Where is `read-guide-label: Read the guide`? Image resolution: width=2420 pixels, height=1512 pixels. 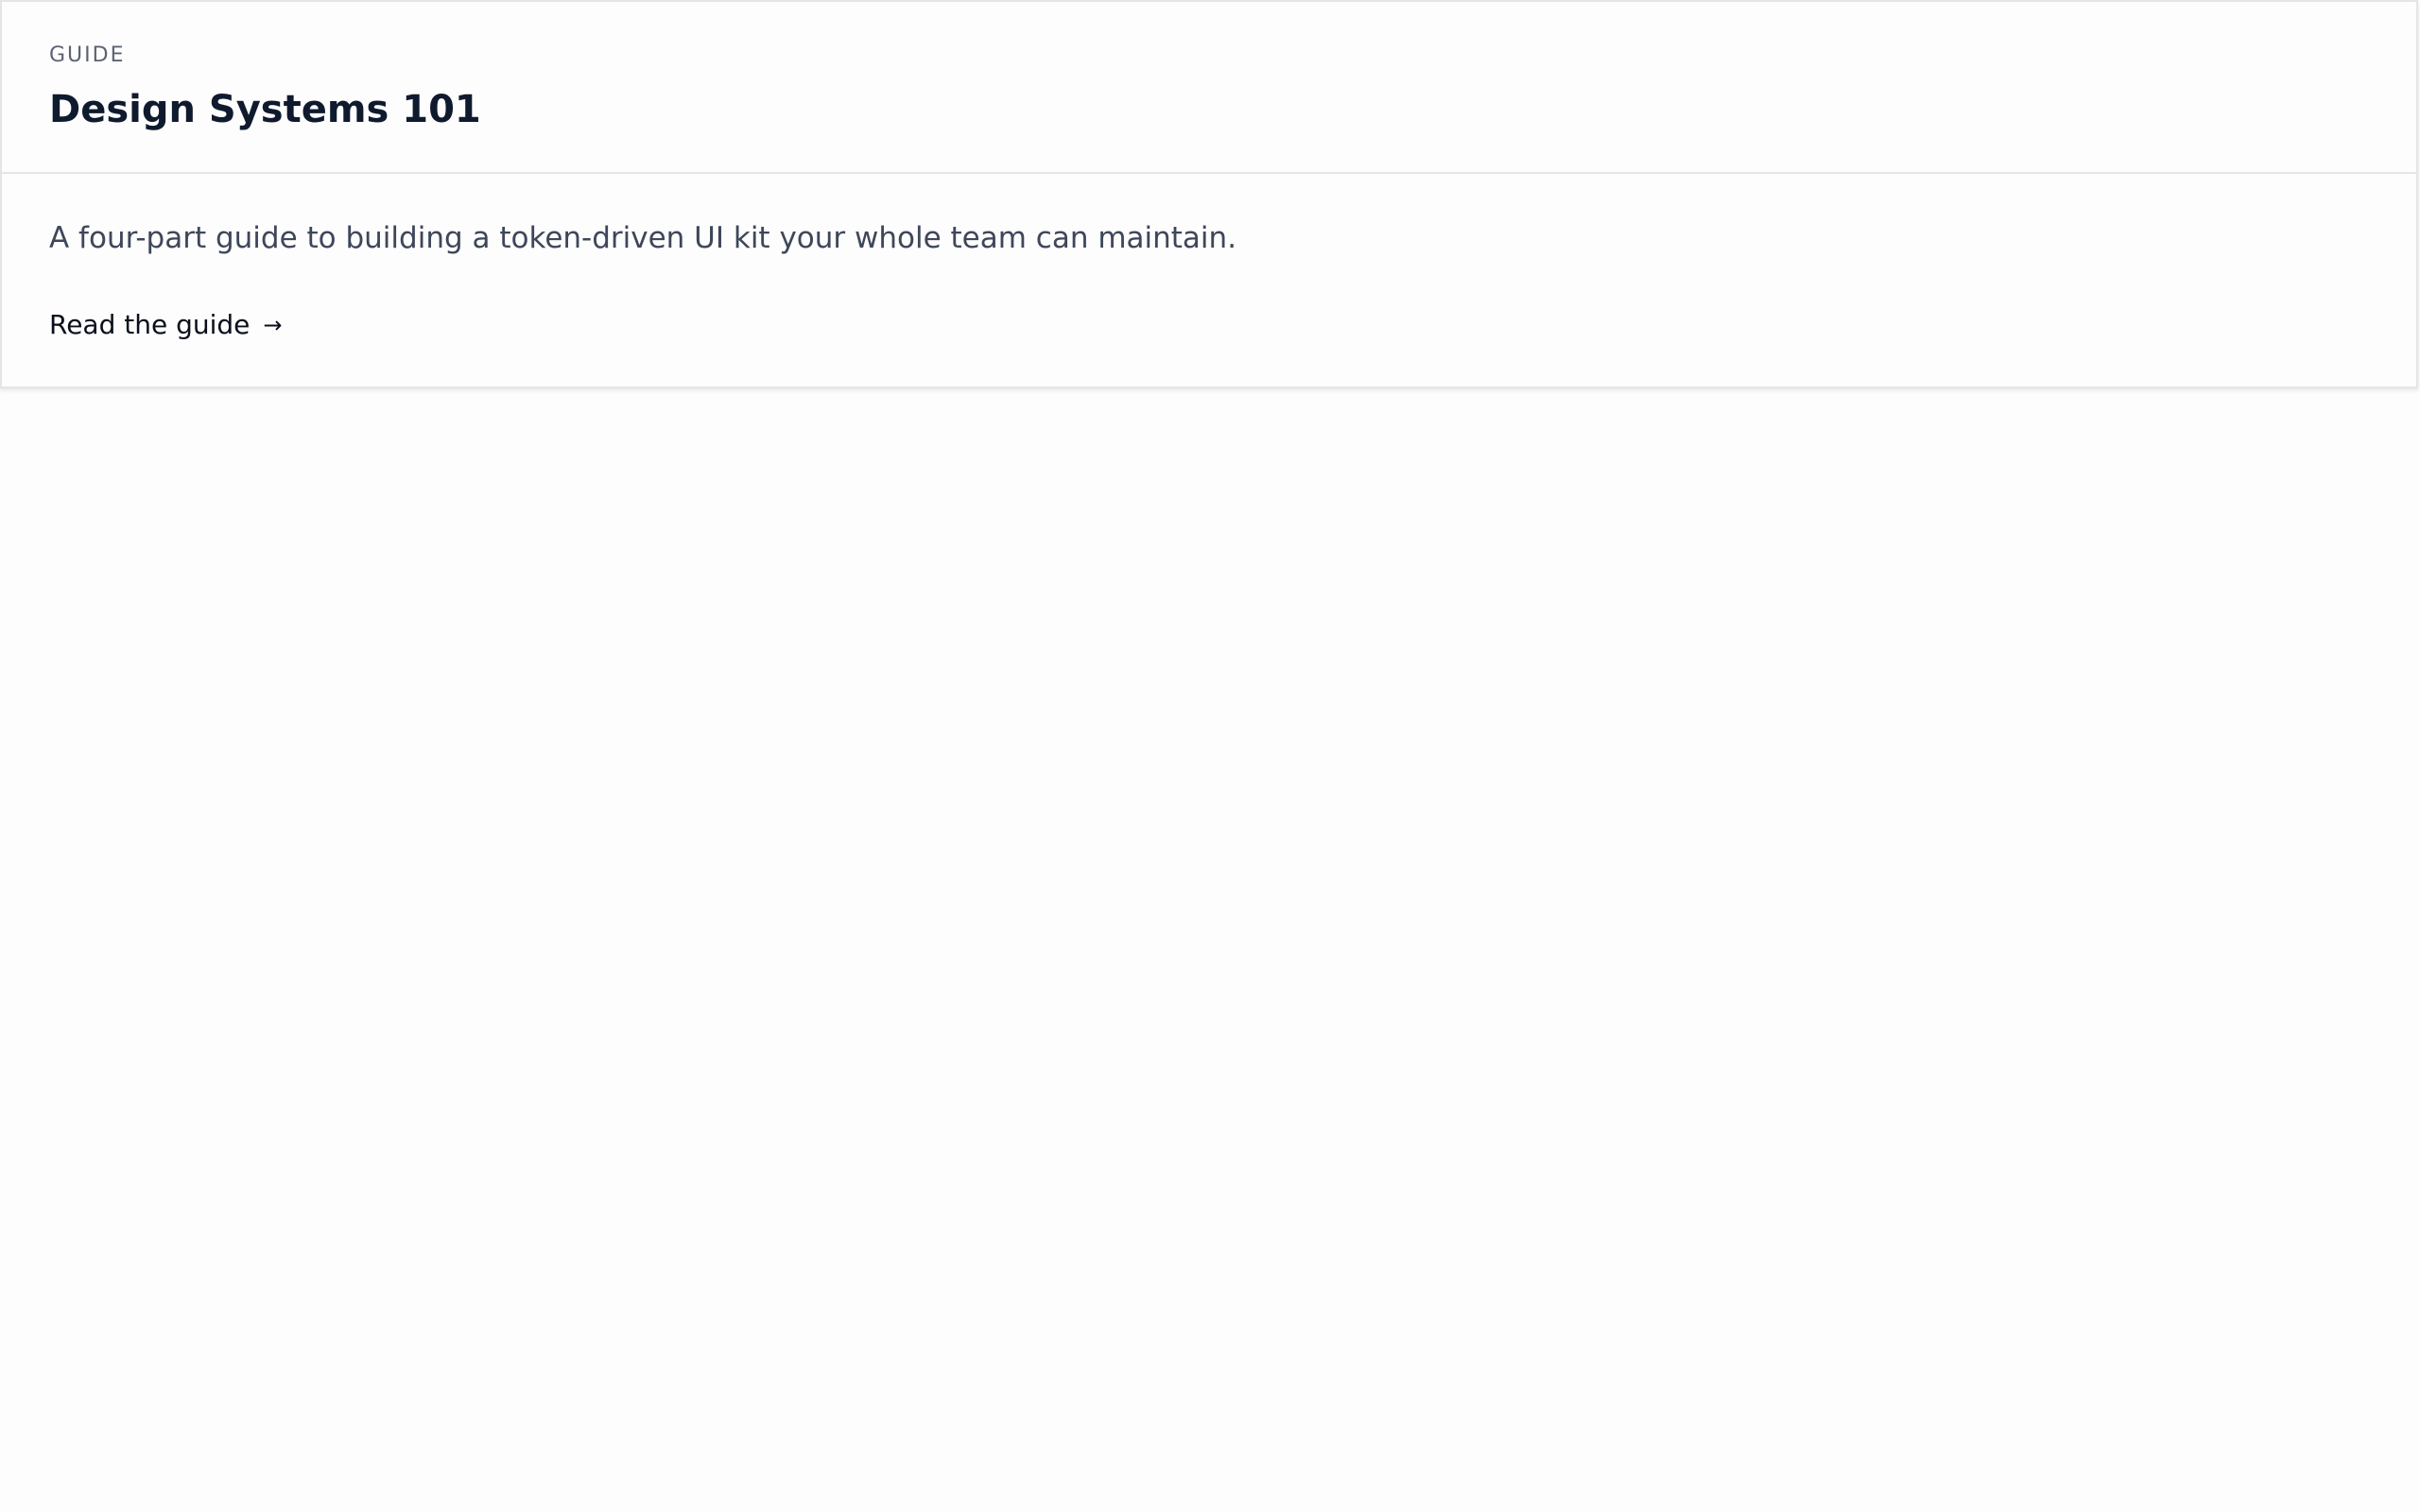
read-guide-label: Read the guide is located at coordinates (150, 324).